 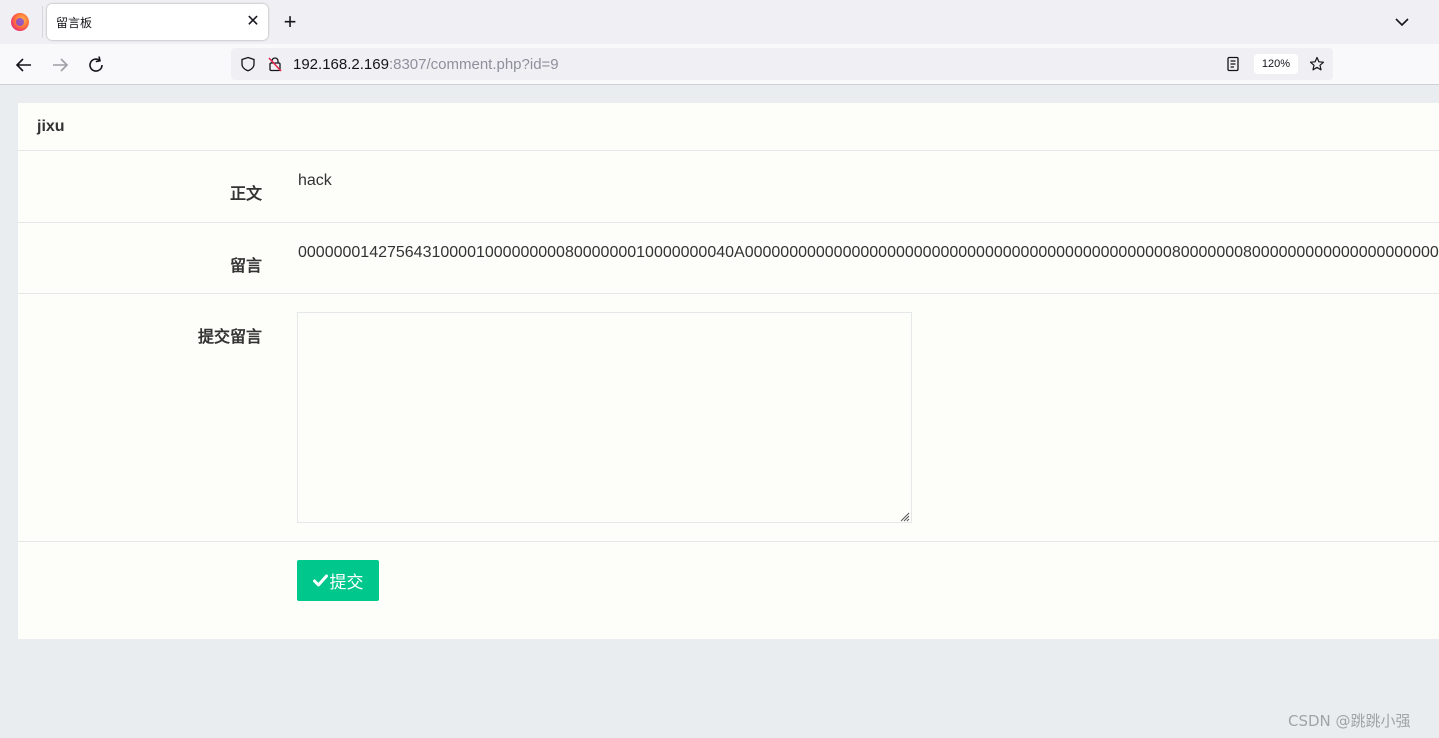 I want to click on tab-list-chevron-down-icon, so click(x=1402, y=22).